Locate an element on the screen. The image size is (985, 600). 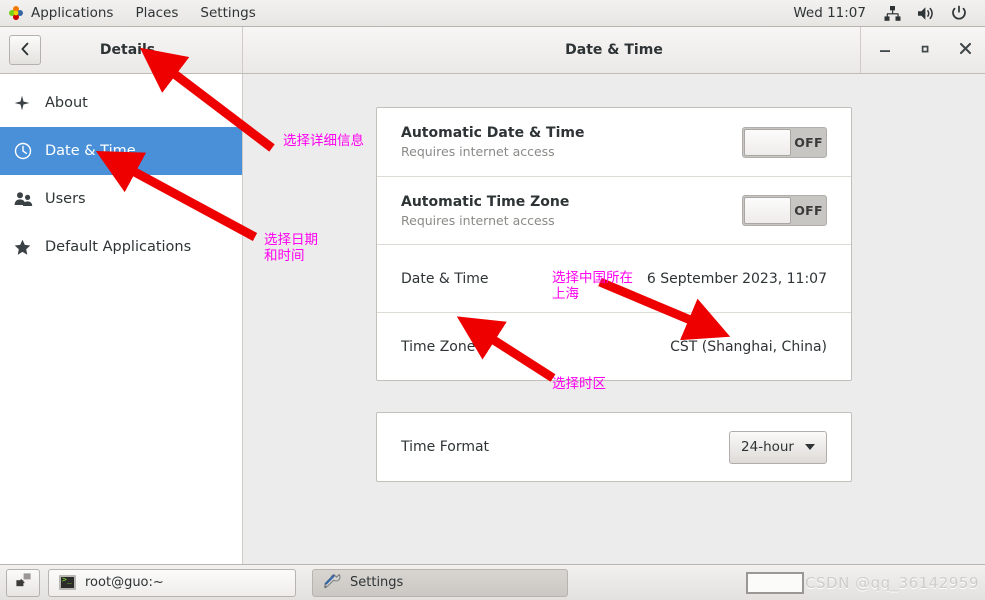
maximize-button is located at coordinates (925, 50).